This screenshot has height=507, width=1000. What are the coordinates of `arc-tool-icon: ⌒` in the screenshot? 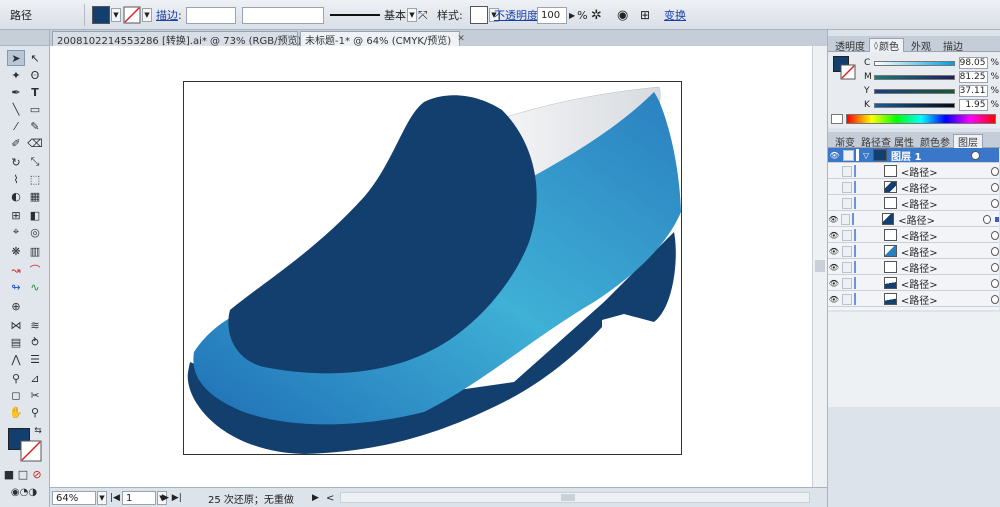 It's located at (35, 270).